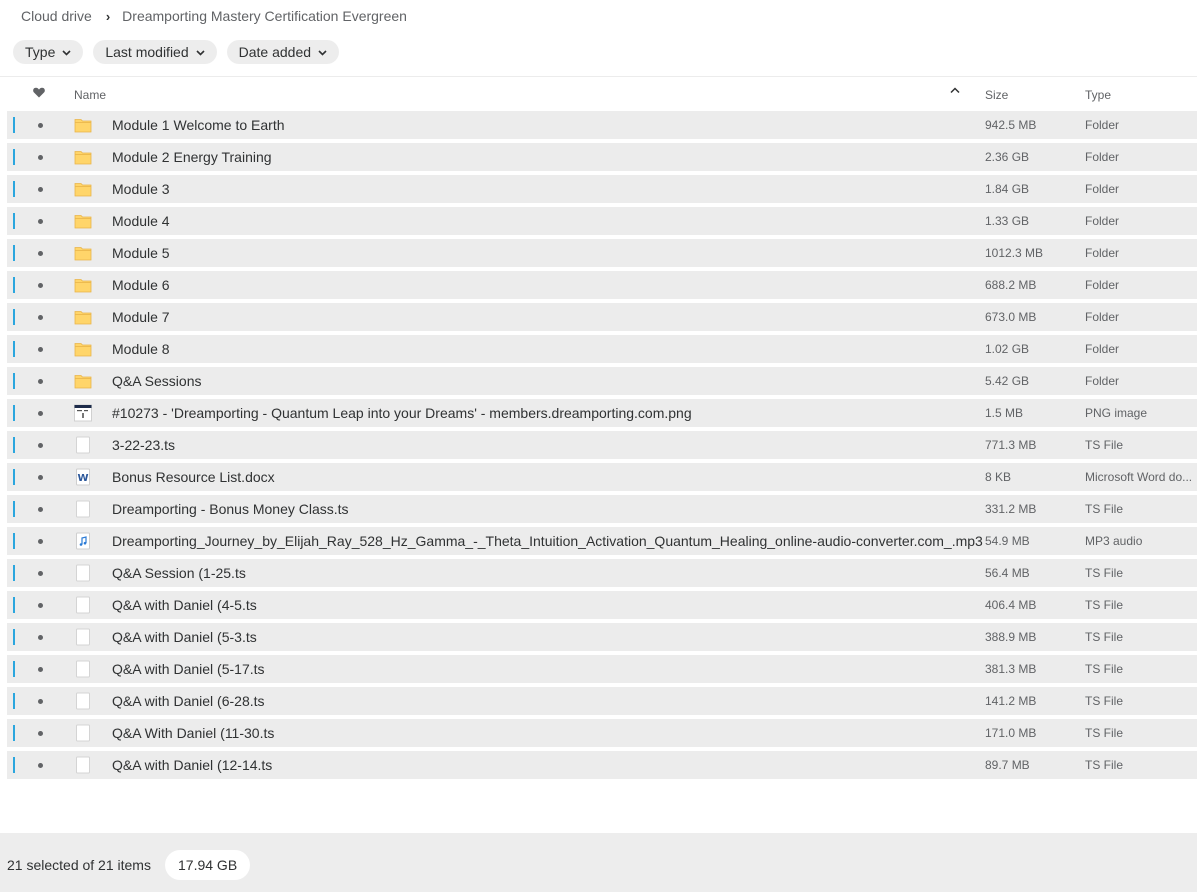 This screenshot has height=892, width=1197. What do you see at coordinates (83, 413) in the screenshot?
I see `image-thumbnail-icon` at bounding box center [83, 413].